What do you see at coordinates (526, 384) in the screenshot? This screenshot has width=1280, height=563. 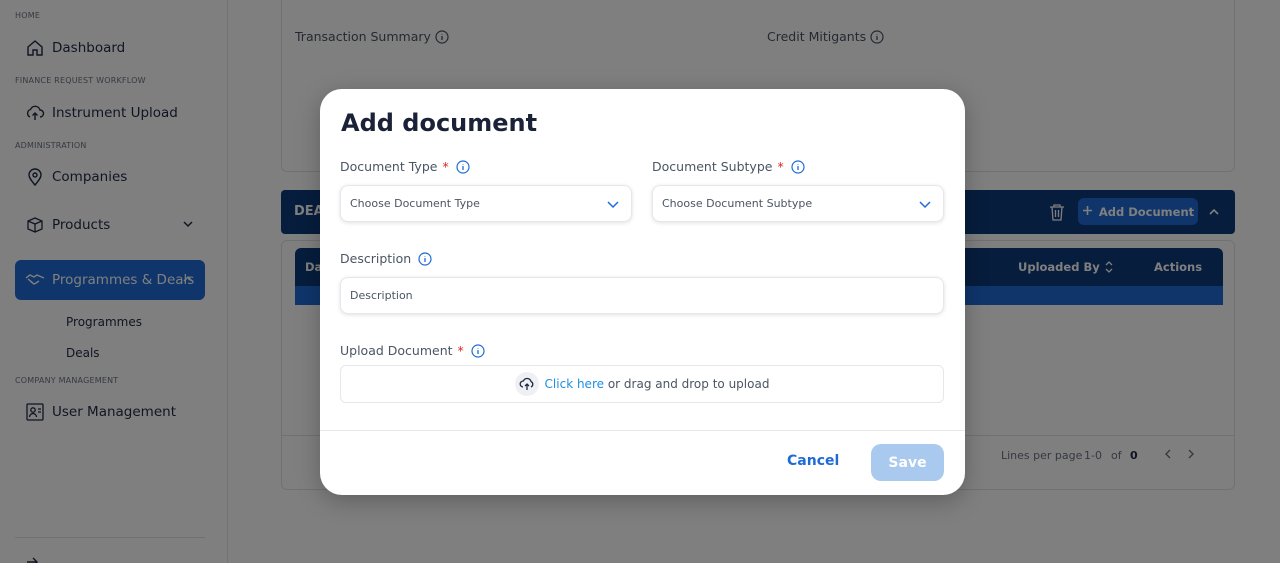 I see `cloud-upload-icon` at bounding box center [526, 384].